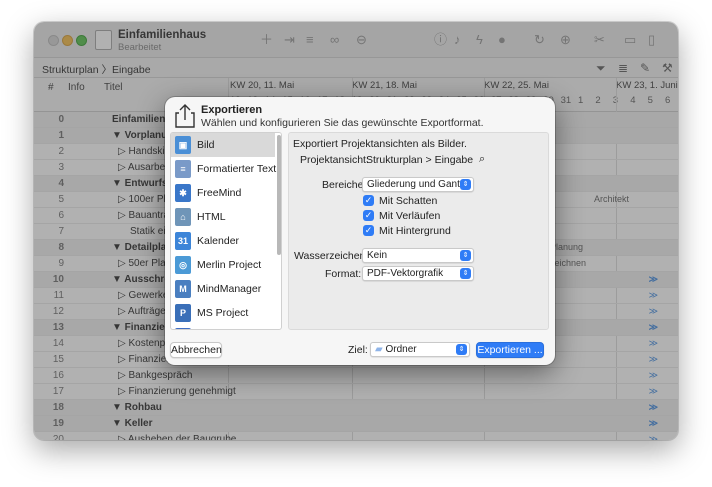  I want to click on checkbox-verlaeufe: ✓, so click(368, 215).